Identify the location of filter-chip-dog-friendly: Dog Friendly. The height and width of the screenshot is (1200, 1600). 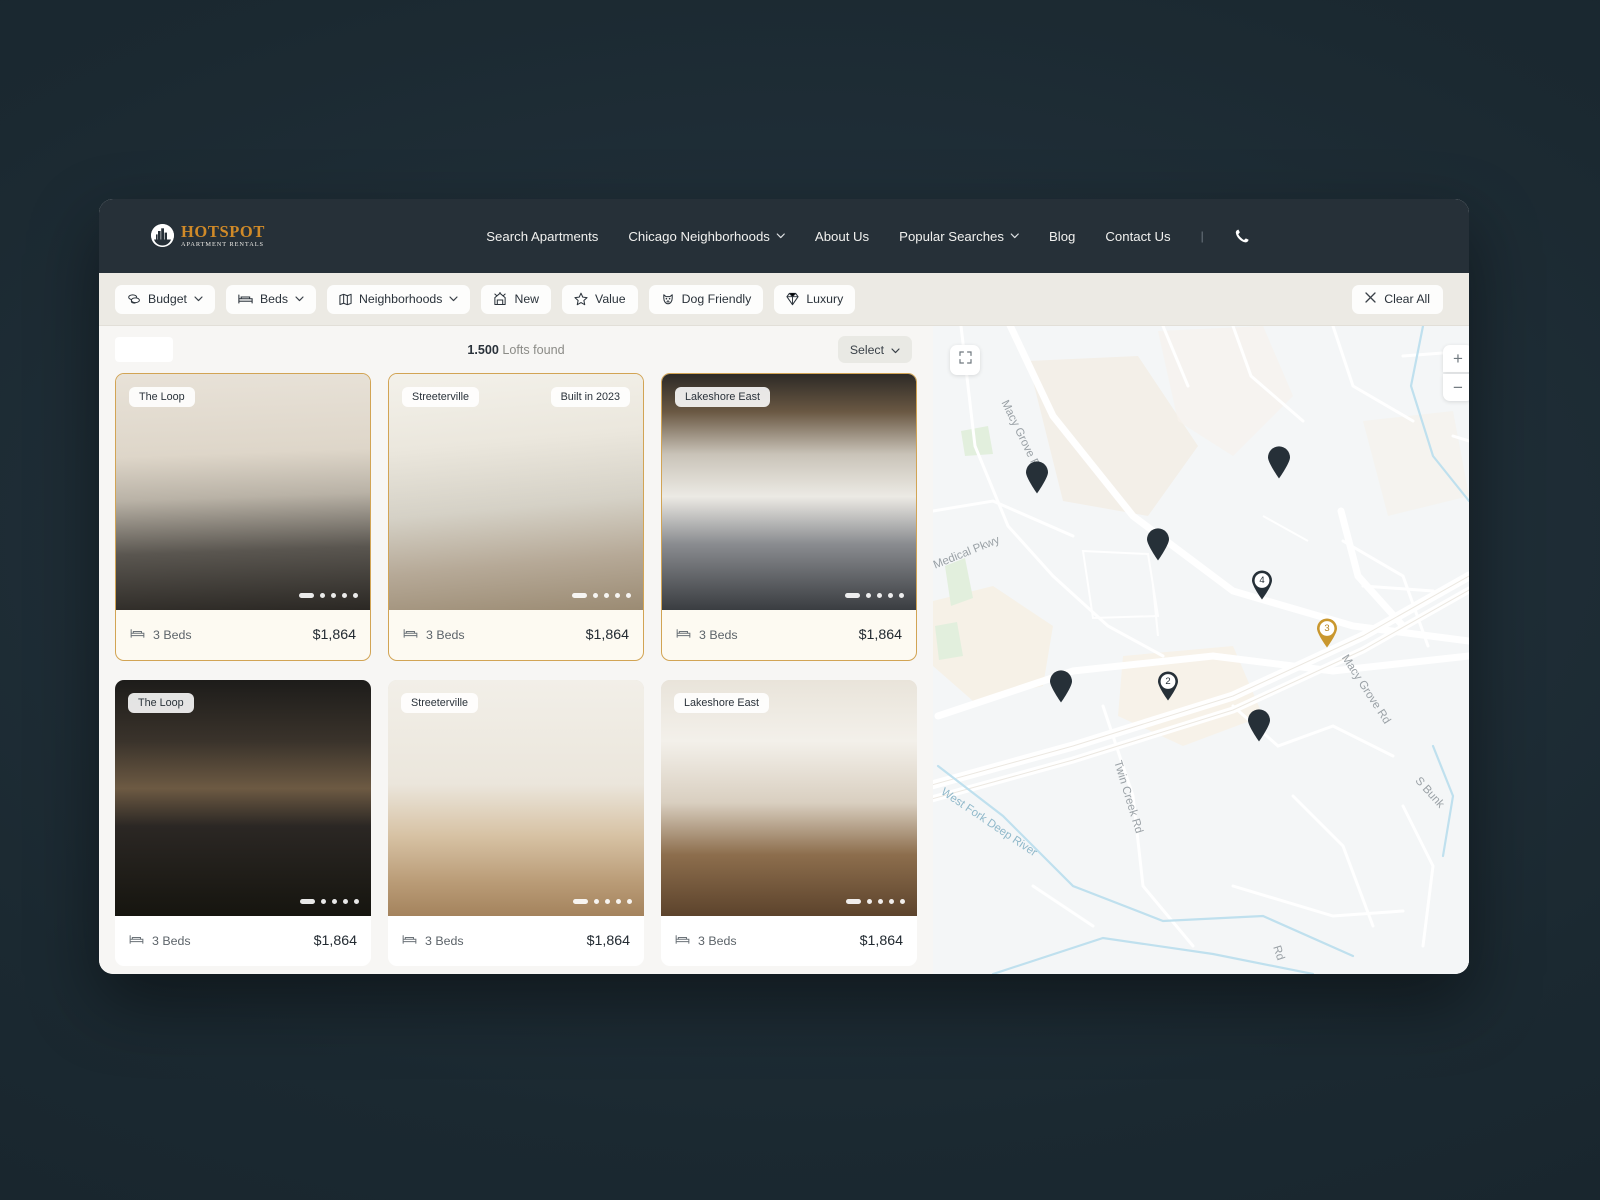
(706, 299).